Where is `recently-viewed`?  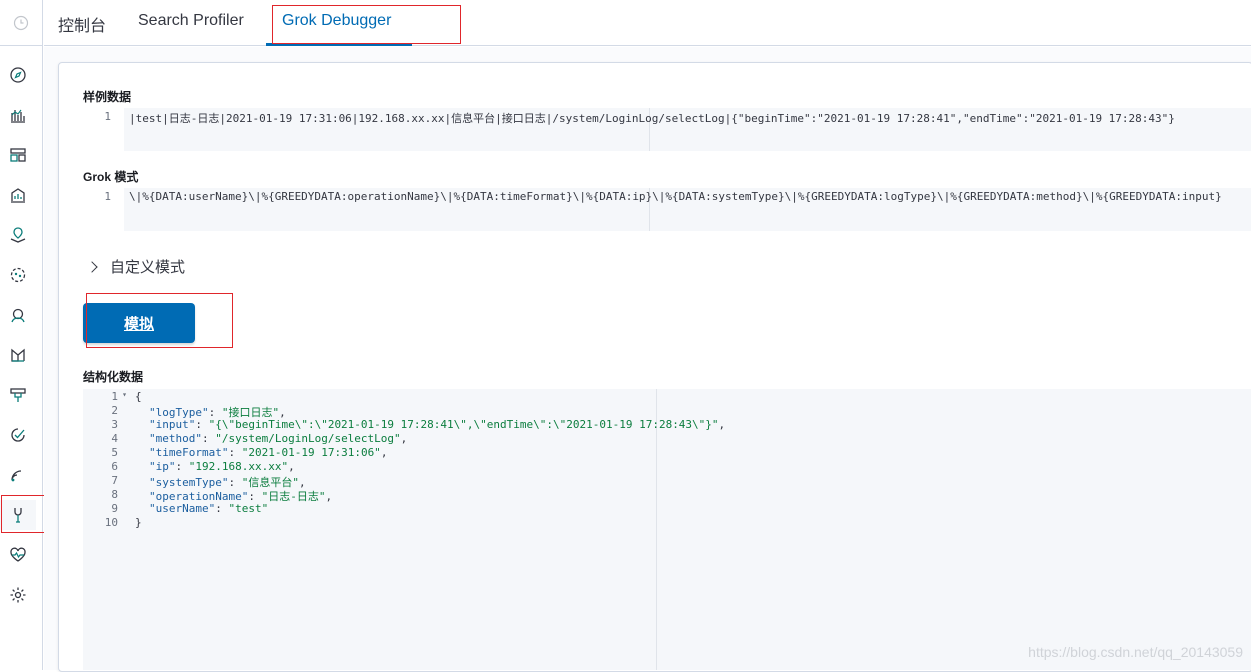 recently-viewed is located at coordinates (21, 23).